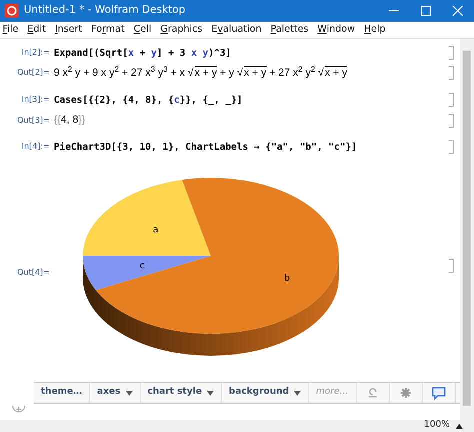 The image size is (474, 432). Describe the element at coordinates (142, 266) in the screenshot. I see `slice-label: c` at that location.